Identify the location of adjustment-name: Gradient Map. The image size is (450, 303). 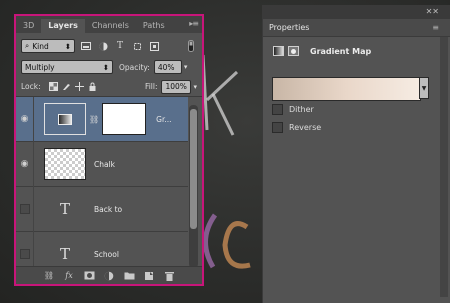
(341, 51).